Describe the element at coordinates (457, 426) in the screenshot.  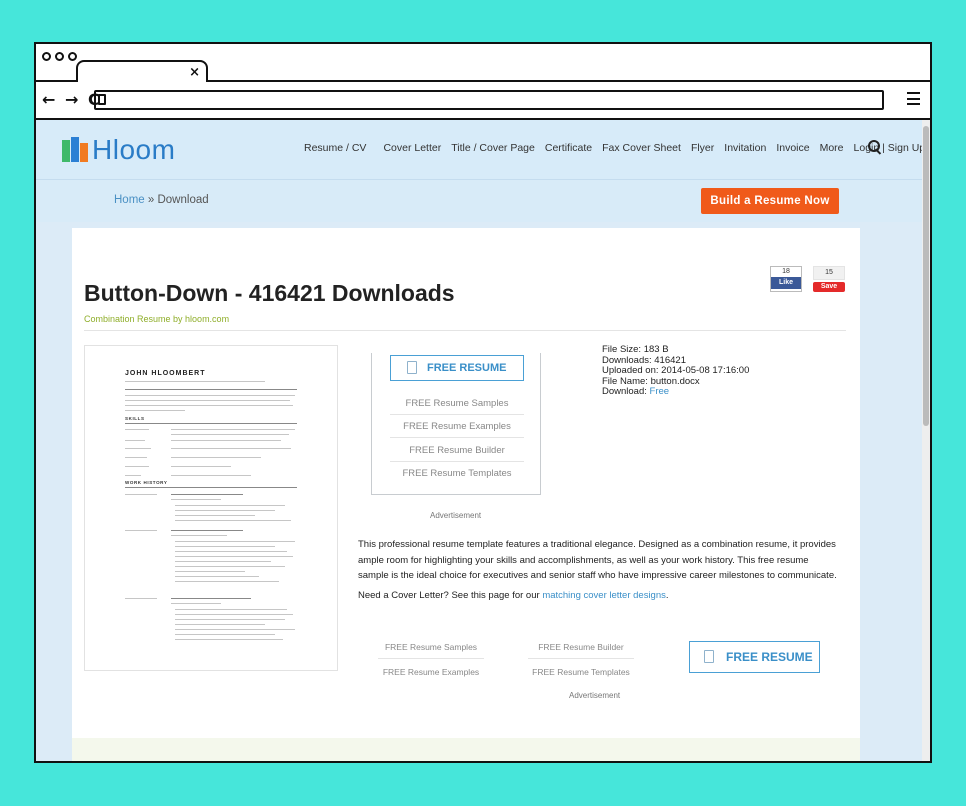
I see `ad-link-resume-examples: FREE Resume Examples` at that location.